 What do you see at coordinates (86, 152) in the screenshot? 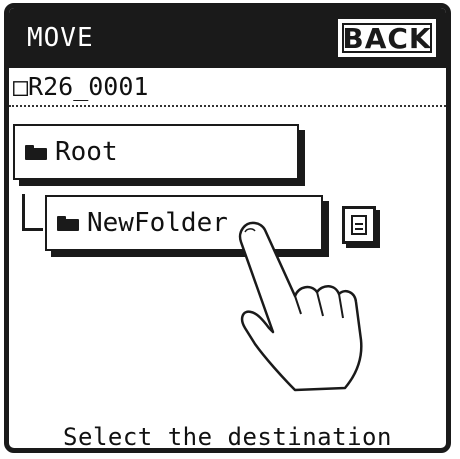
I see `folder-label-root: Root` at bounding box center [86, 152].